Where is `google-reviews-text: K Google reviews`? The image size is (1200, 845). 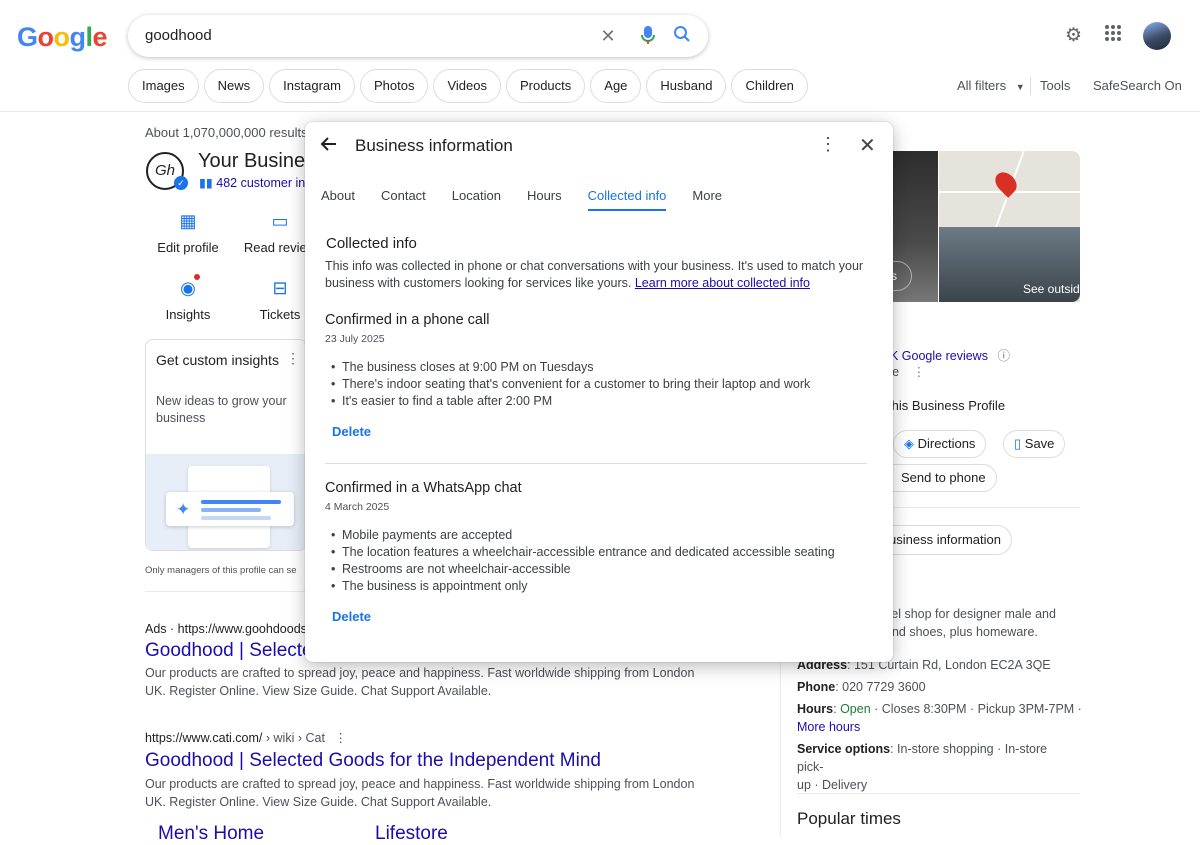 google-reviews-text: K Google reviews is located at coordinates (939, 356).